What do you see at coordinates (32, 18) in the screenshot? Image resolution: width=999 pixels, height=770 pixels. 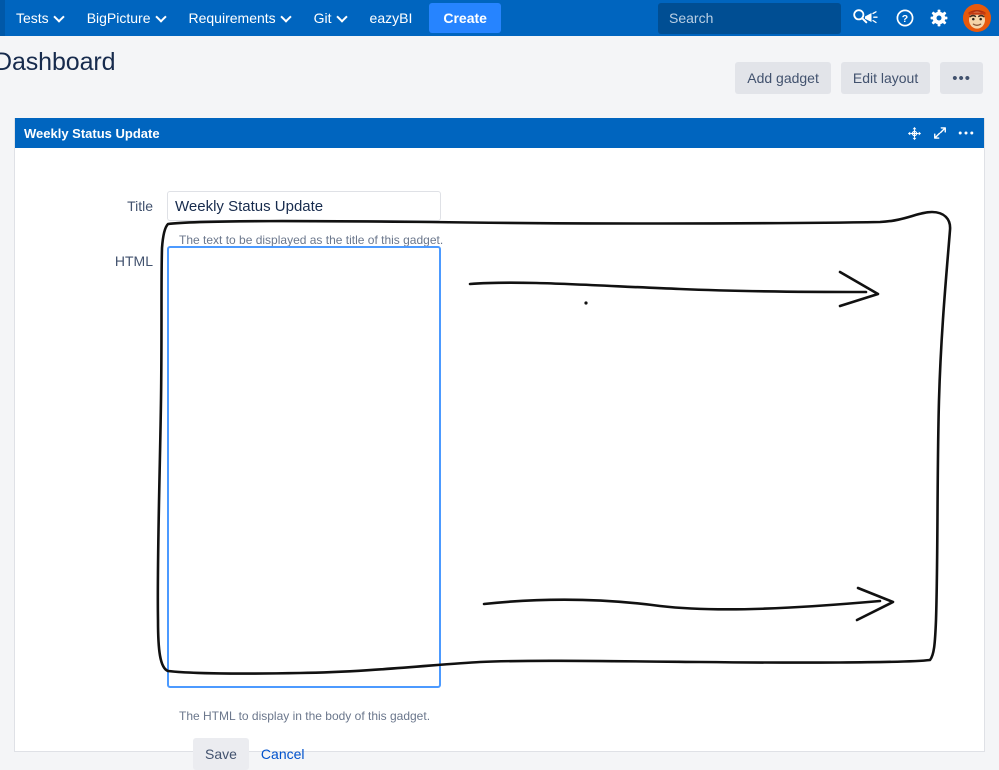 I see `nav-item-label: Tests` at bounding box center [32, 18].